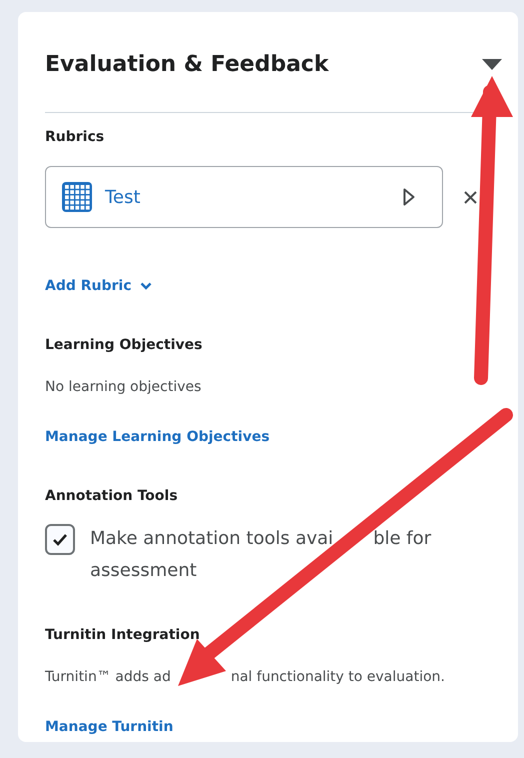  What do you see at coordinates (187, 65) in the screenshot?
I see `panel-title: Evaluation & Feedback` at bounding box center [187, 65].